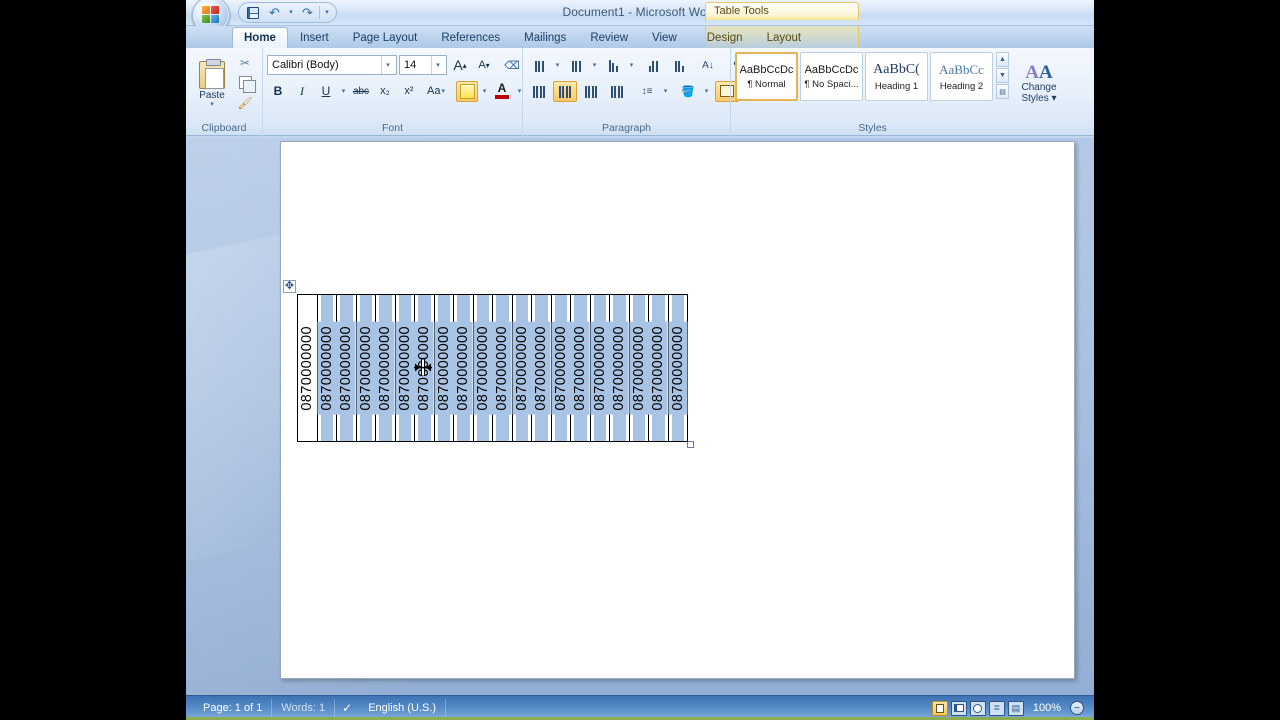 The height and width of the screenshot is (720, 1280). I want to click on zoom-level: 100%, so click(1047, 708).